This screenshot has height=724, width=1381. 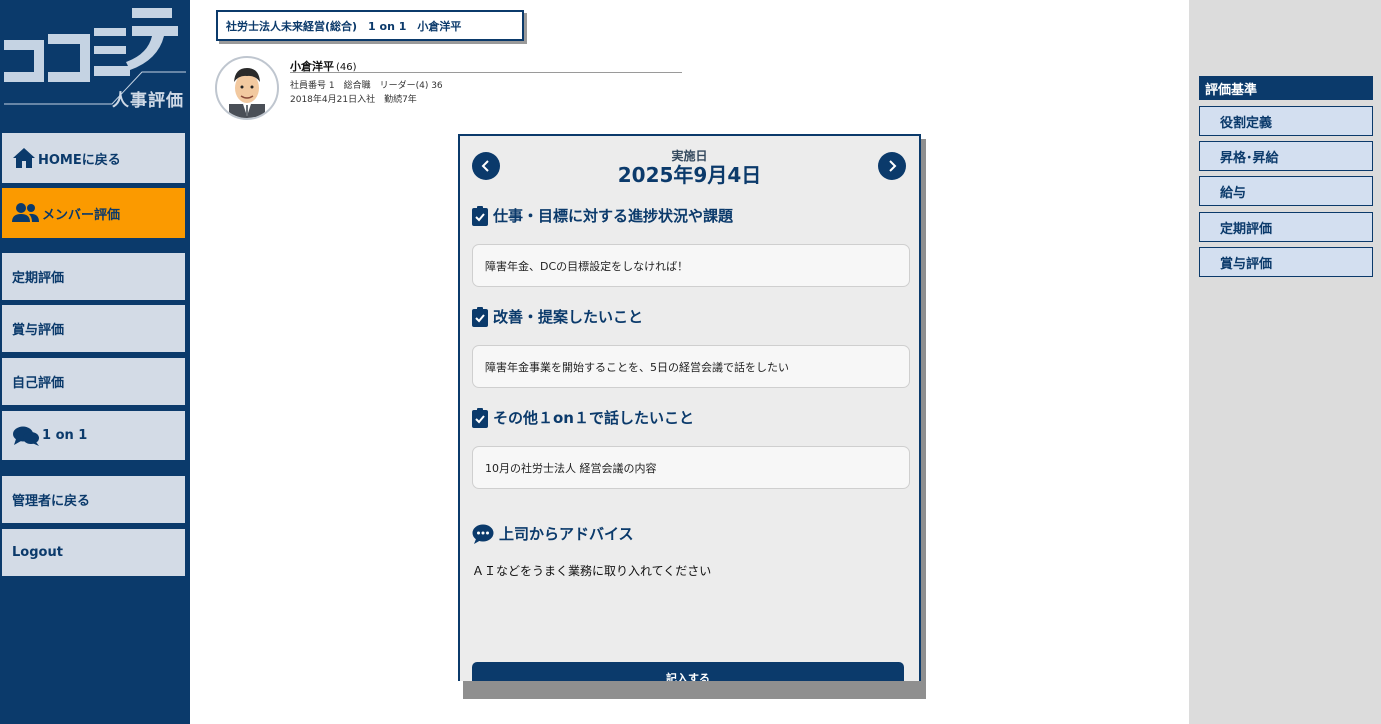 I want to click on nav-self-evaluation-button: 自己評価, so click(x=93, y=381).